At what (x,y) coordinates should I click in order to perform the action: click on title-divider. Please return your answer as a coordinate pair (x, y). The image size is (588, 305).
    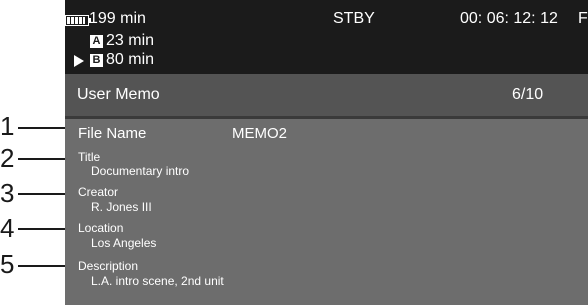
    Looking at the image, I should click on (326, 117).